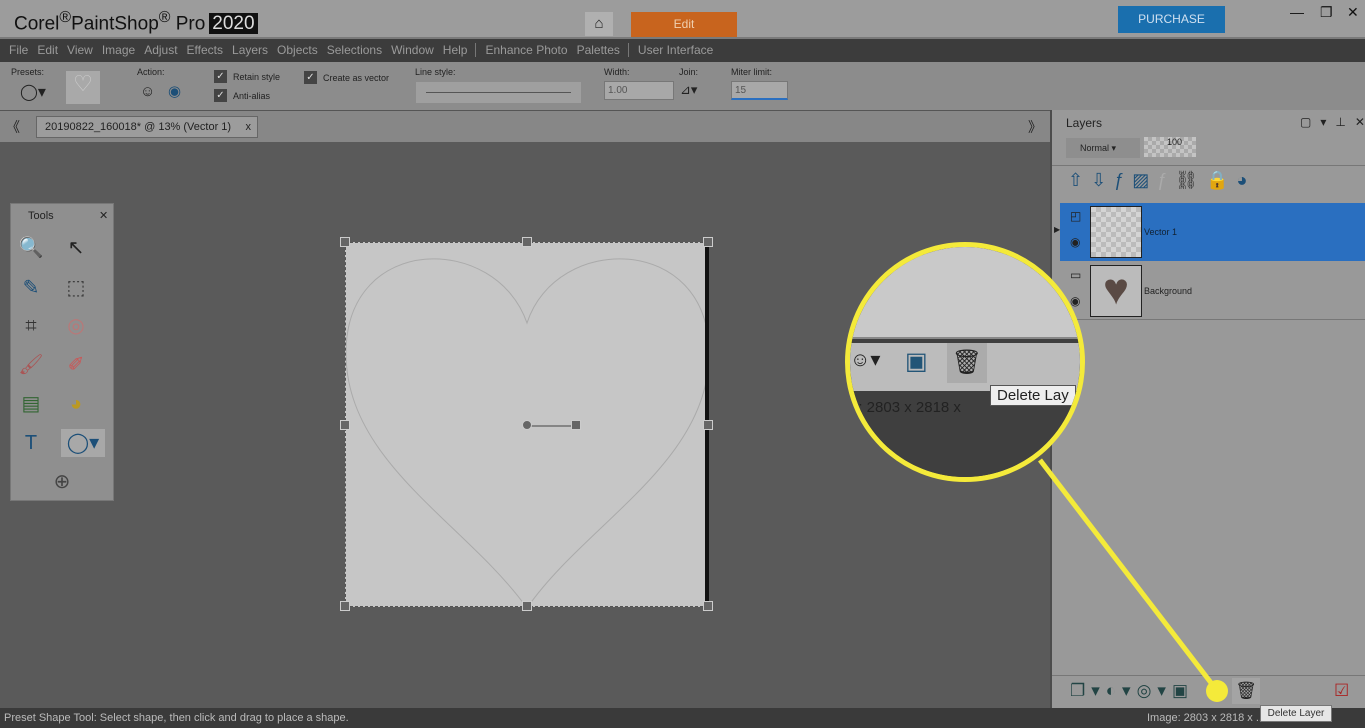  I want to click on highlight-pointer, so click(1133, 580).